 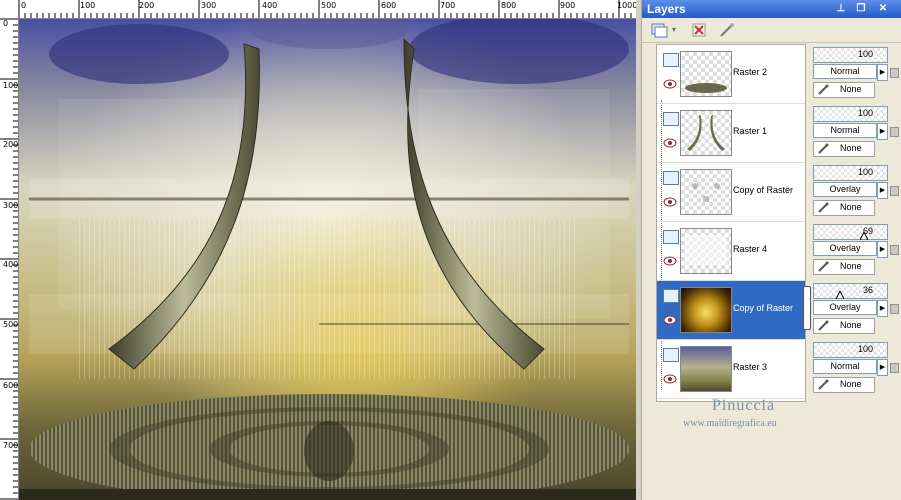 What do you see at coordinates (841, 8) in the screenshot?
I see `pin-icon: ⊥` at bounding box center [841, 8].